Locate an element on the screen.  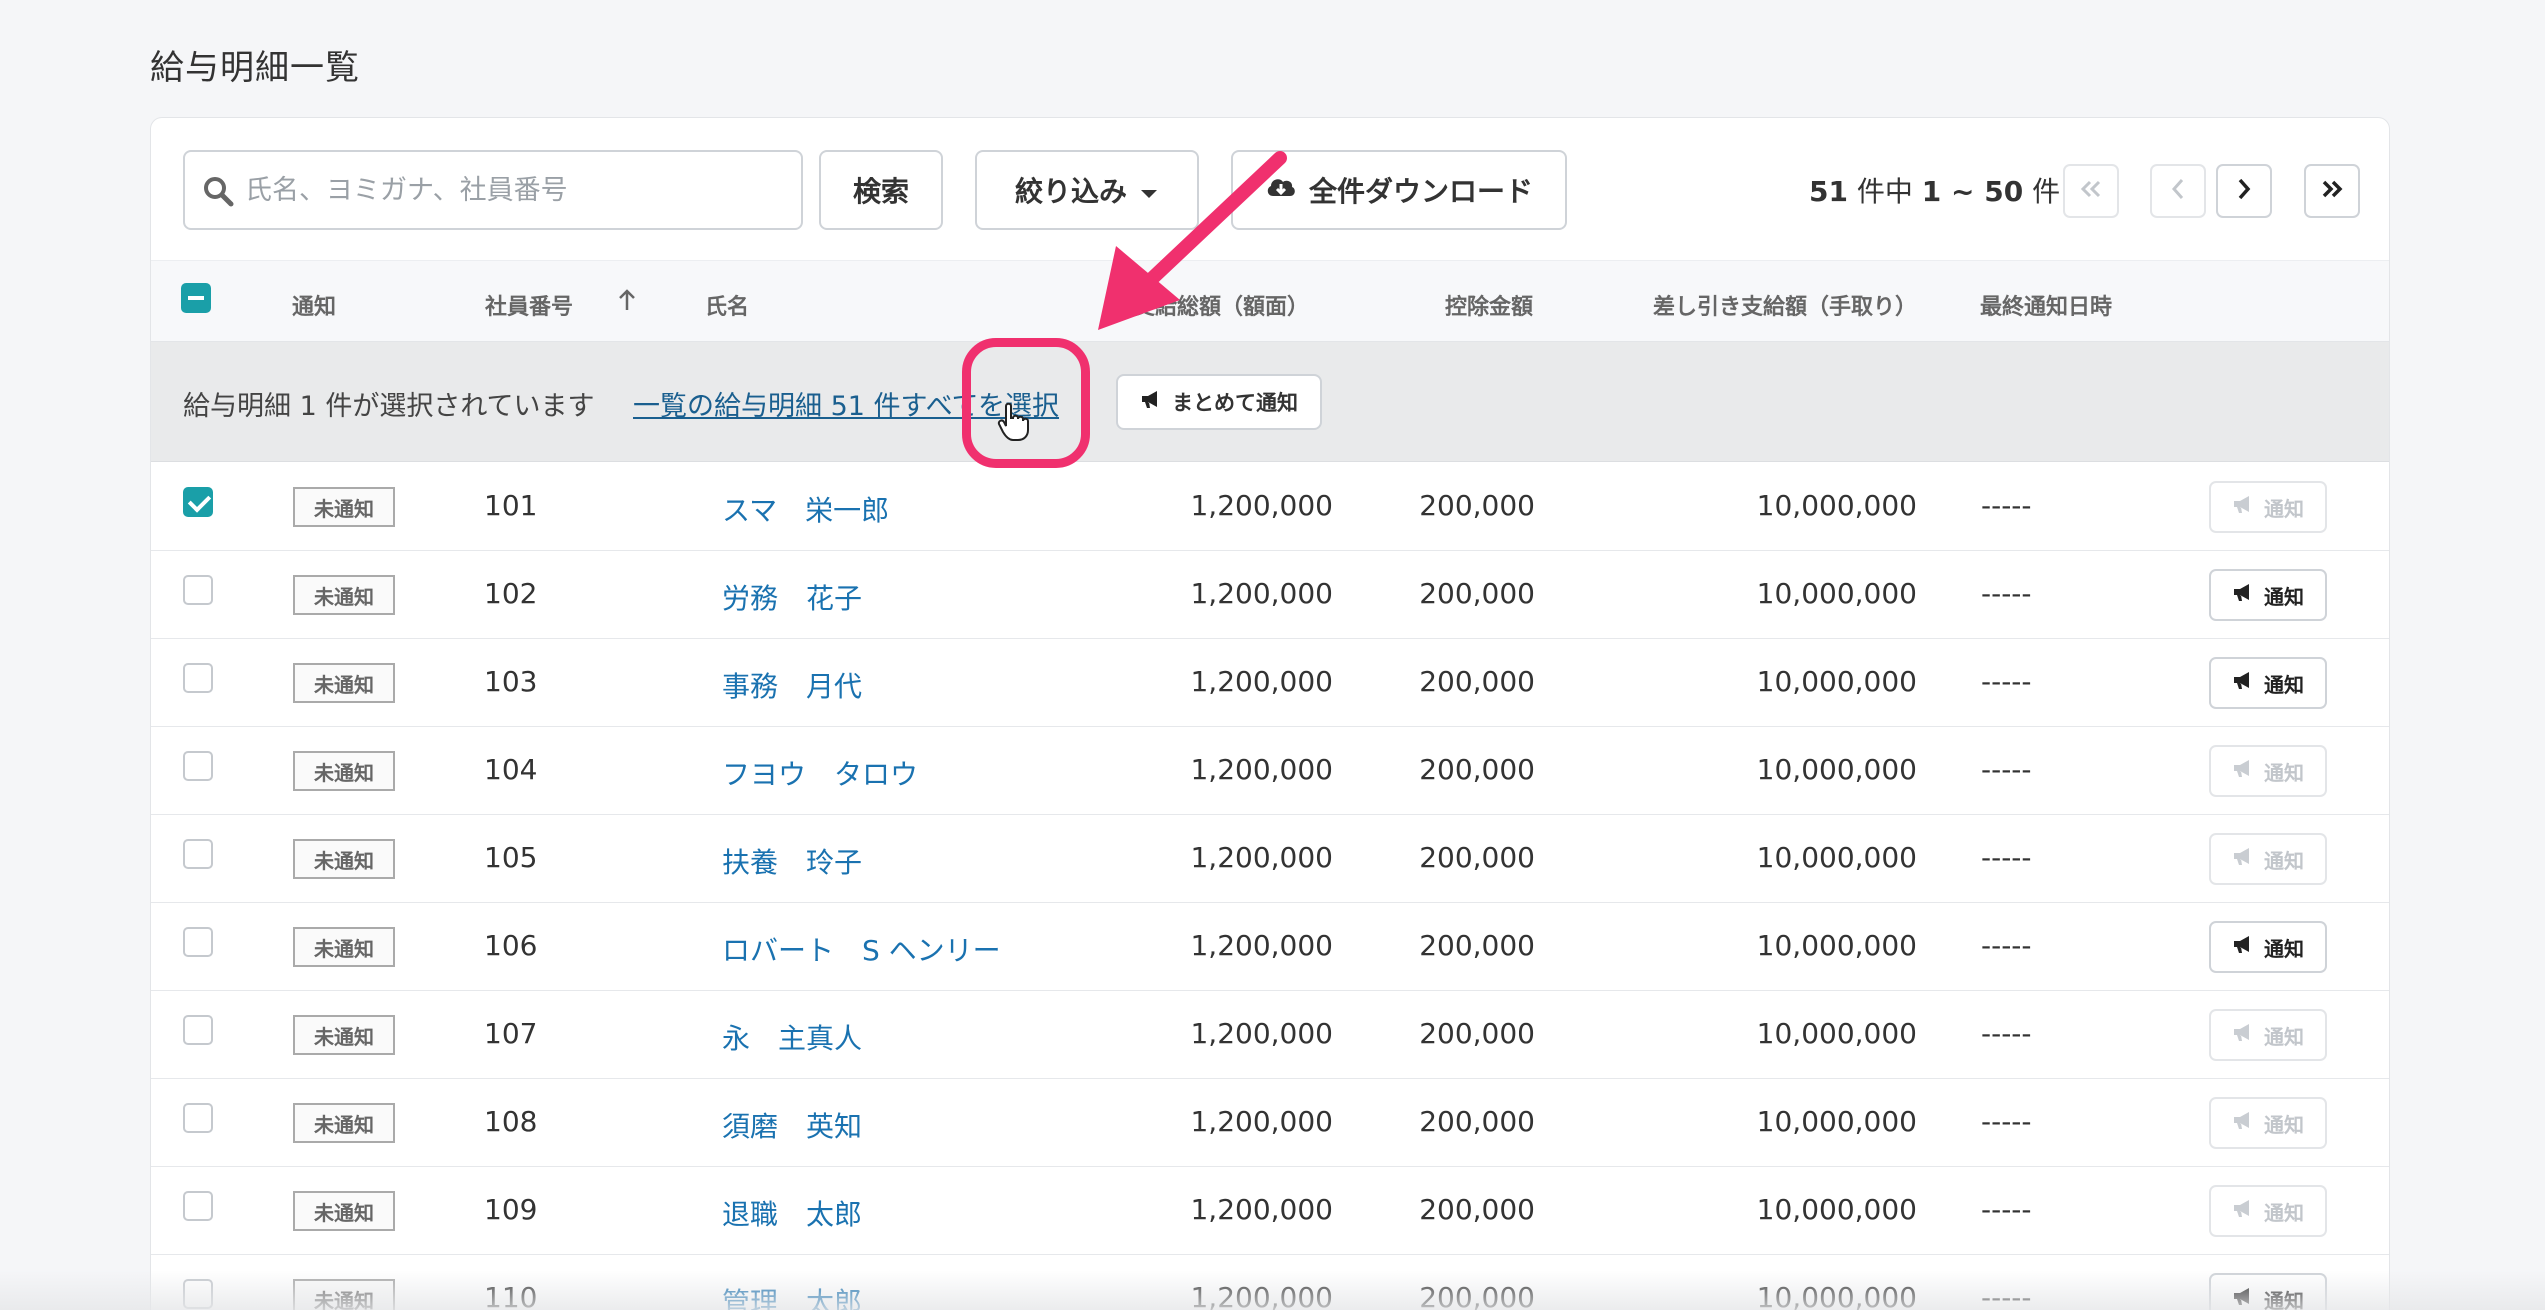
search-button: 検索 is located at coordinates (881, 190).